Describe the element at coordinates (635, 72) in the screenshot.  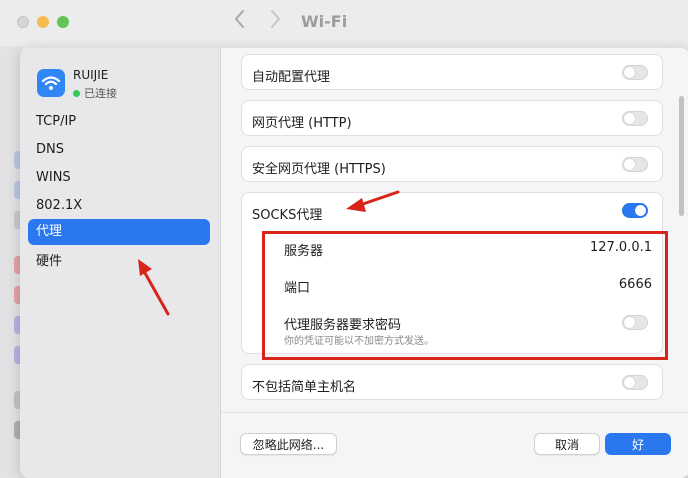
I see `auto-config-proxy-toggle` at that location.